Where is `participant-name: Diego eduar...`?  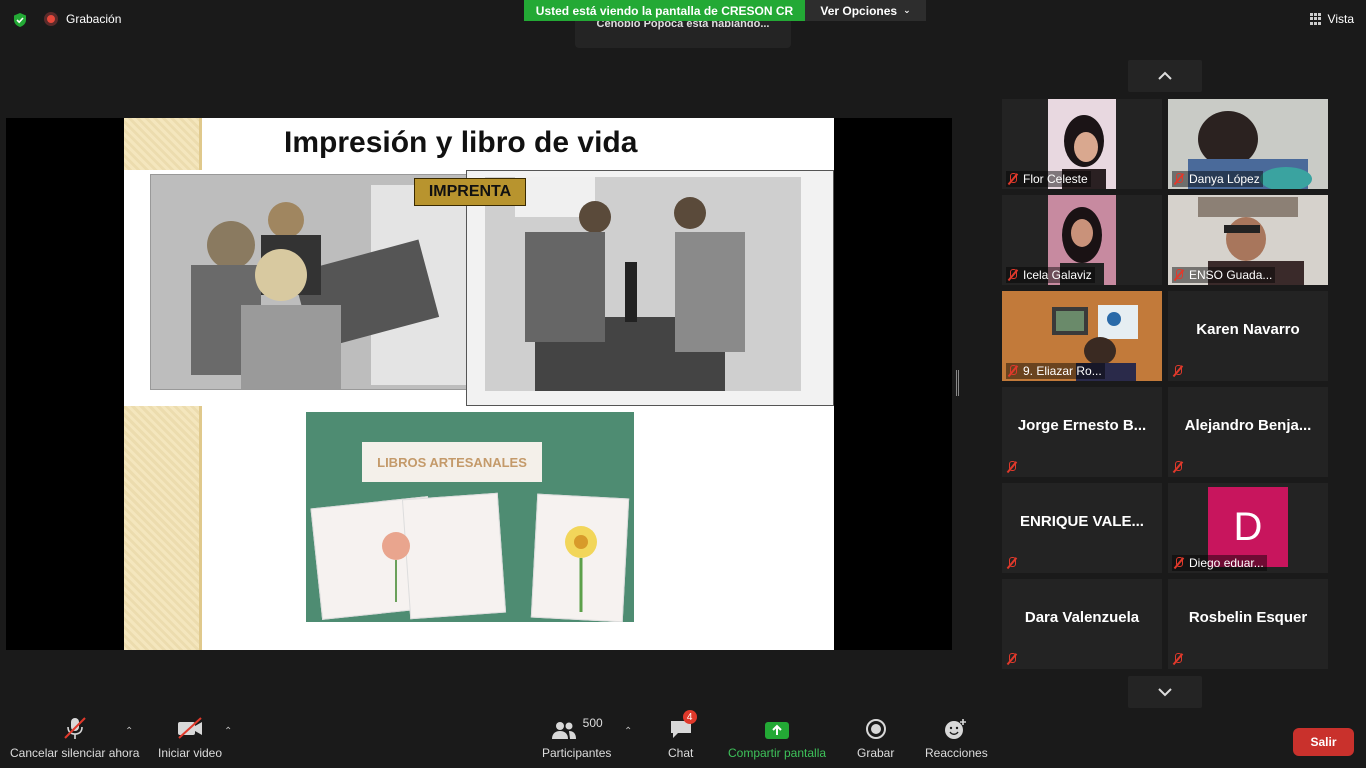
participant-name: Diego eduar... is located at coordinates (1226, 563).